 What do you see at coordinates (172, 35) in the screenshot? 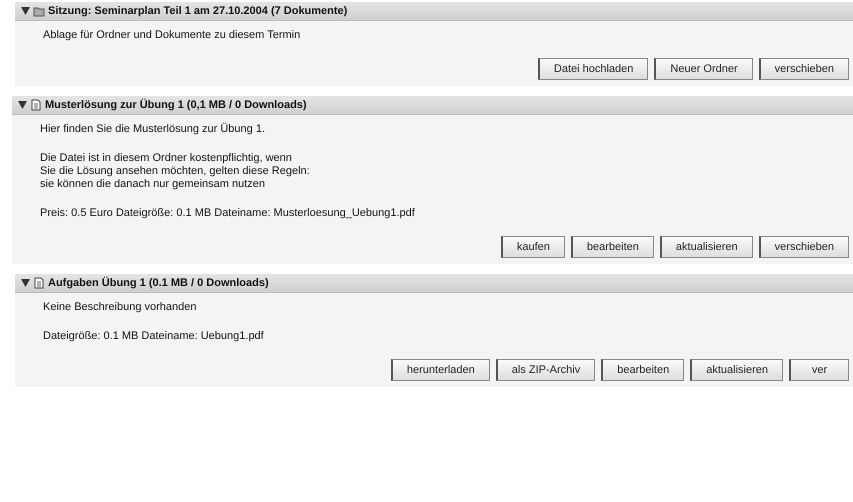
I see `description-text: Ablage für Ordner und Dokumente zu diesem Termin` at bounding box center [172, 35].